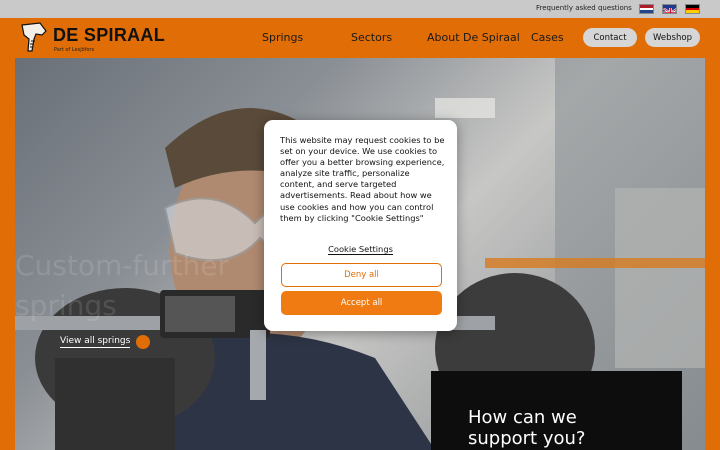  What do you see at coordinates (122, 286) in the screenshot?
I see `hero-headline: Custom-further springs` at bounding box center [122, 286].